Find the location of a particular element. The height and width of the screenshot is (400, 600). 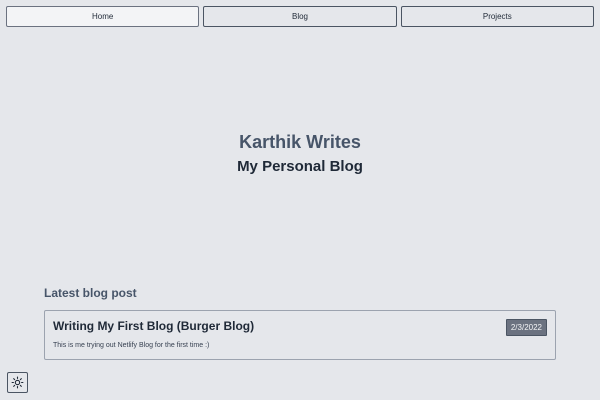

sun-icon is located at coordinates (17, 382).